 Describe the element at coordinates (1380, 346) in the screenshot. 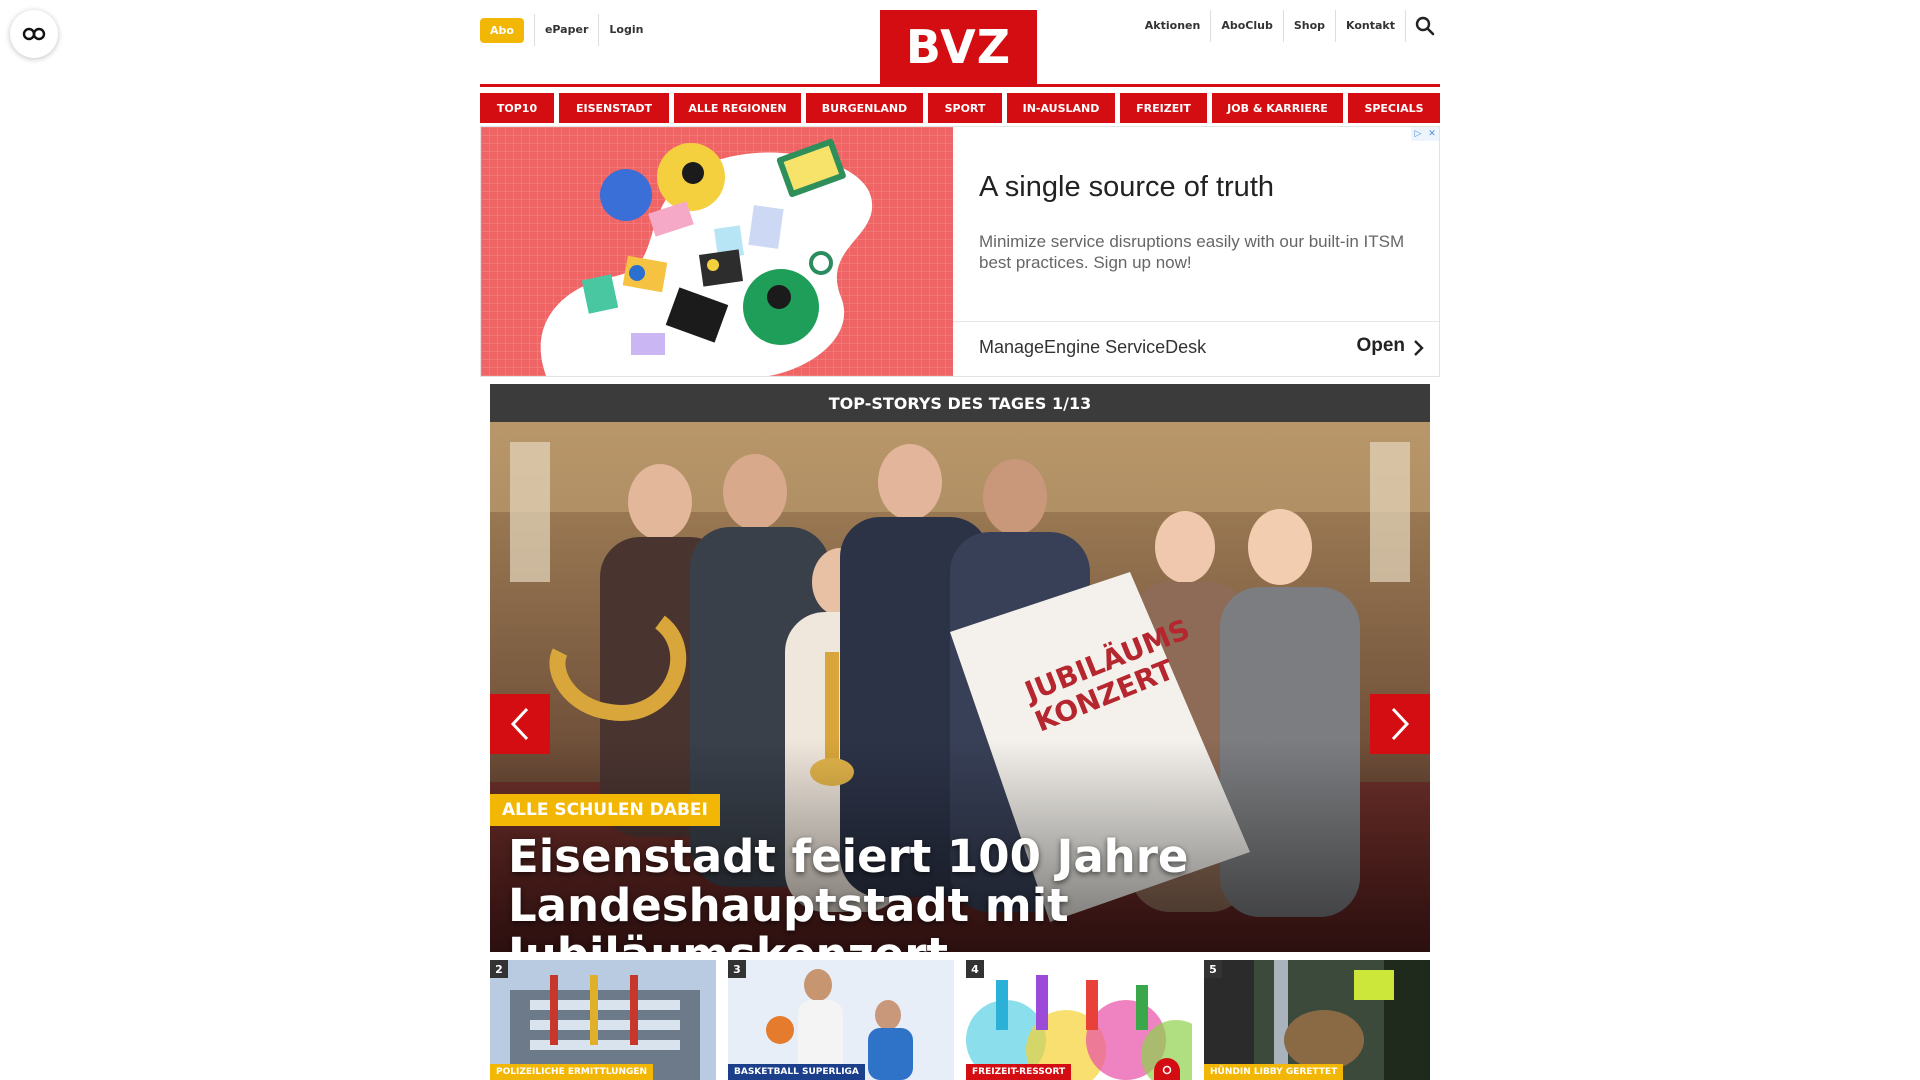

I see `ad-open-button: Open` at that location.